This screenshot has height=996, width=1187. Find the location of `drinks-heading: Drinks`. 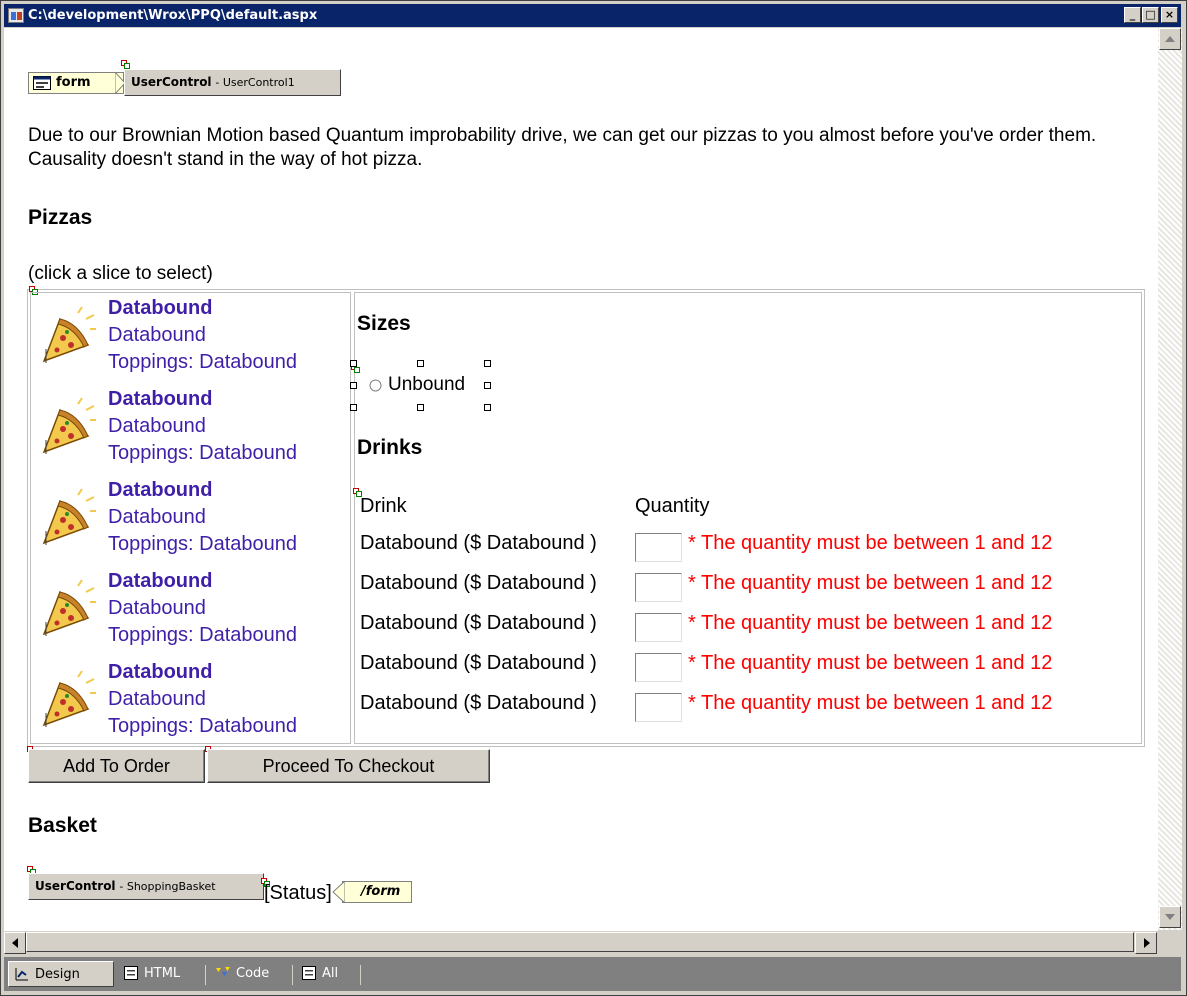

drinks-heading: Drinks is located at coordinates (390, 447).